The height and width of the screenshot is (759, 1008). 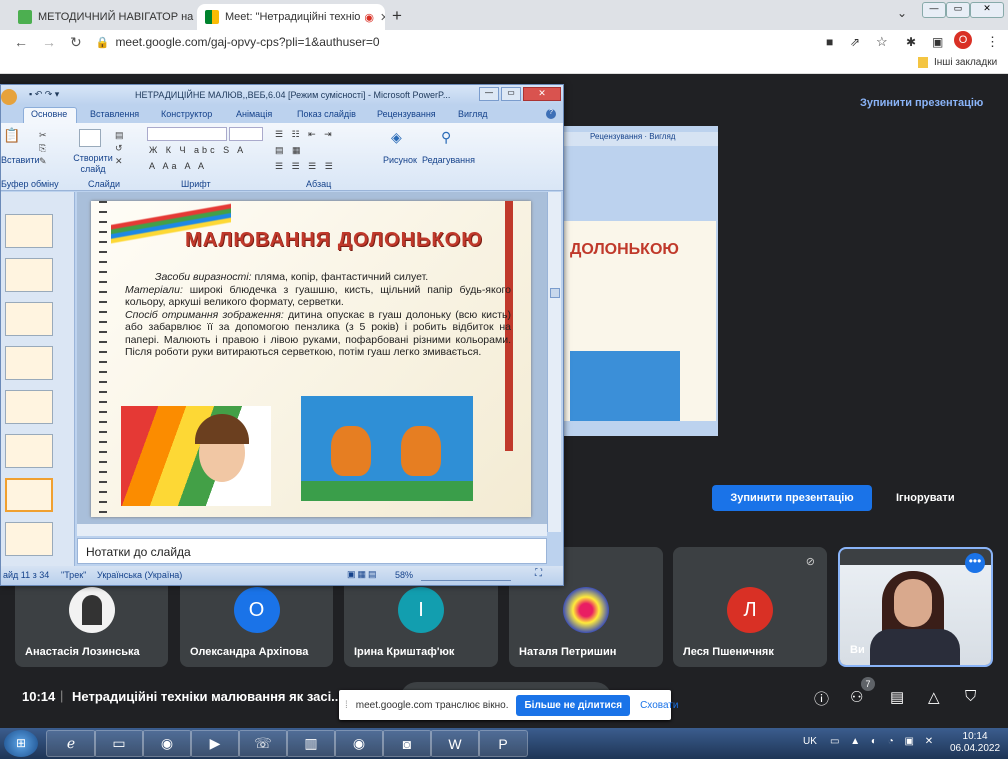 I want to click on avatar: І, so click(x=421, y=610).